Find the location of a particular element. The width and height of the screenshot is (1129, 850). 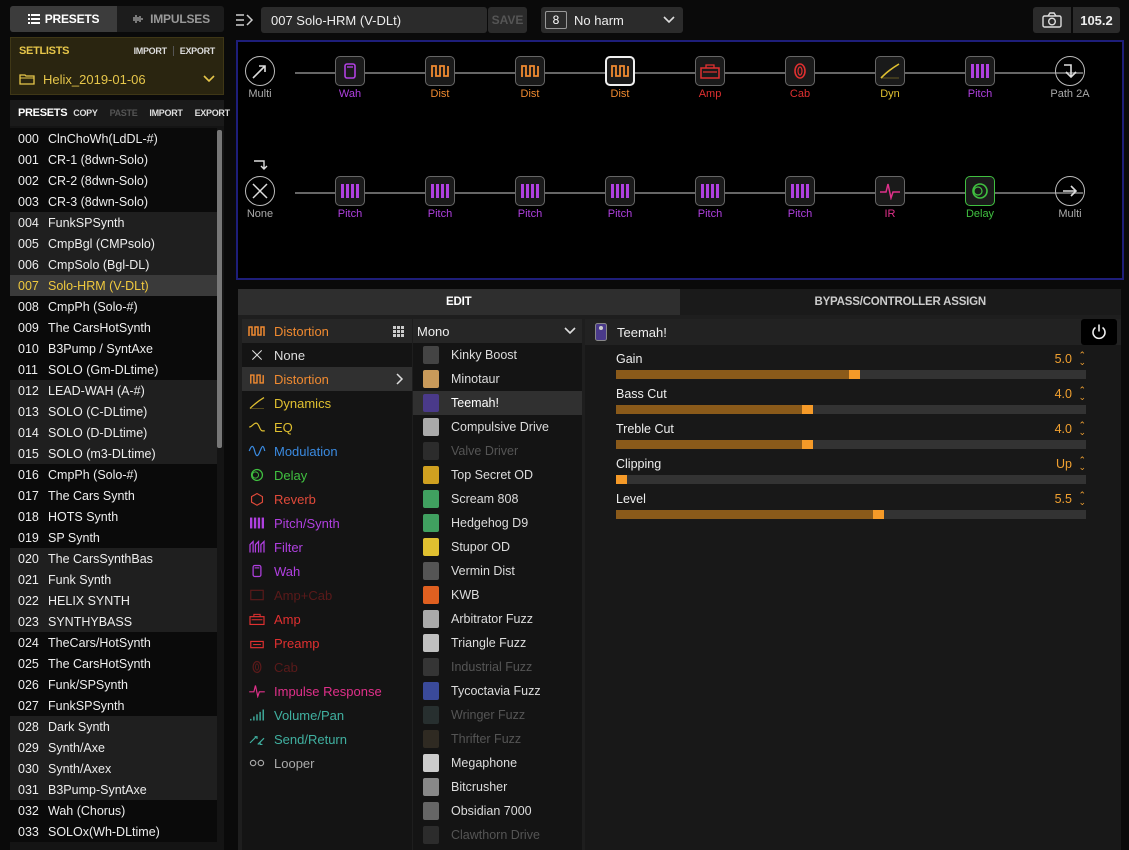

tab-presets: PRESETS is located at coordinates (63, 19).